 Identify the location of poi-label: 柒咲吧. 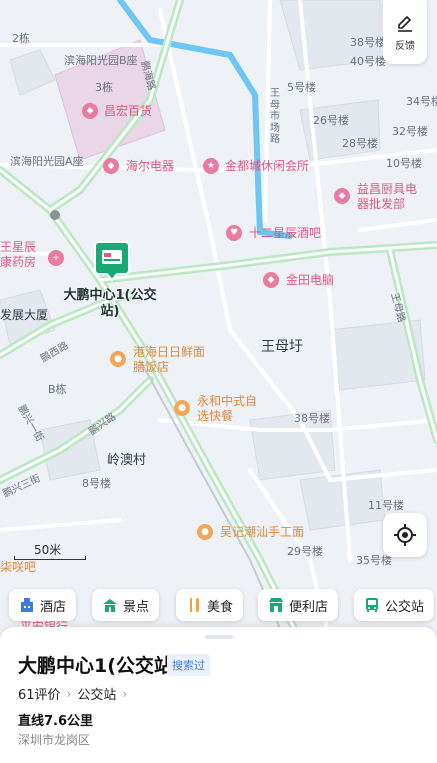
(18, 567).